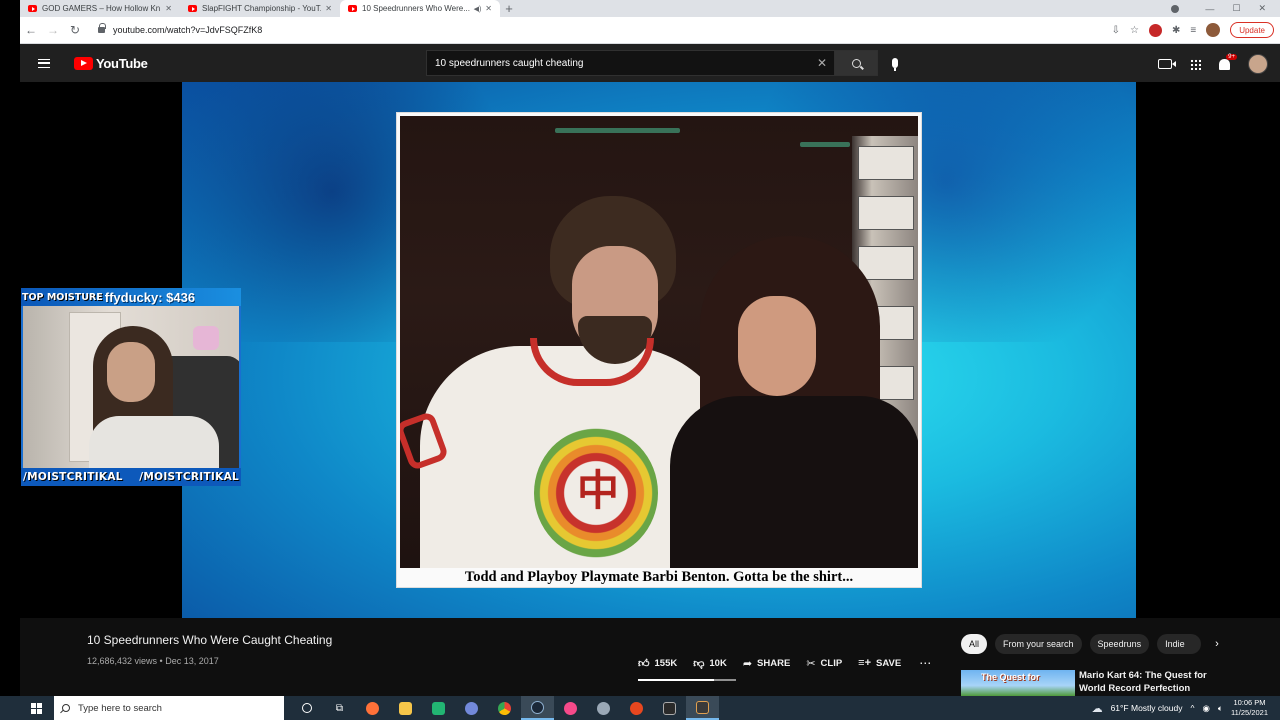 This screenshot has width=1280, height=720. What do you see at coordinates (120, 708) in the screenshot?
I see `taskbar-search-placeholder: Type here to search` at bounding box center [120, 708].